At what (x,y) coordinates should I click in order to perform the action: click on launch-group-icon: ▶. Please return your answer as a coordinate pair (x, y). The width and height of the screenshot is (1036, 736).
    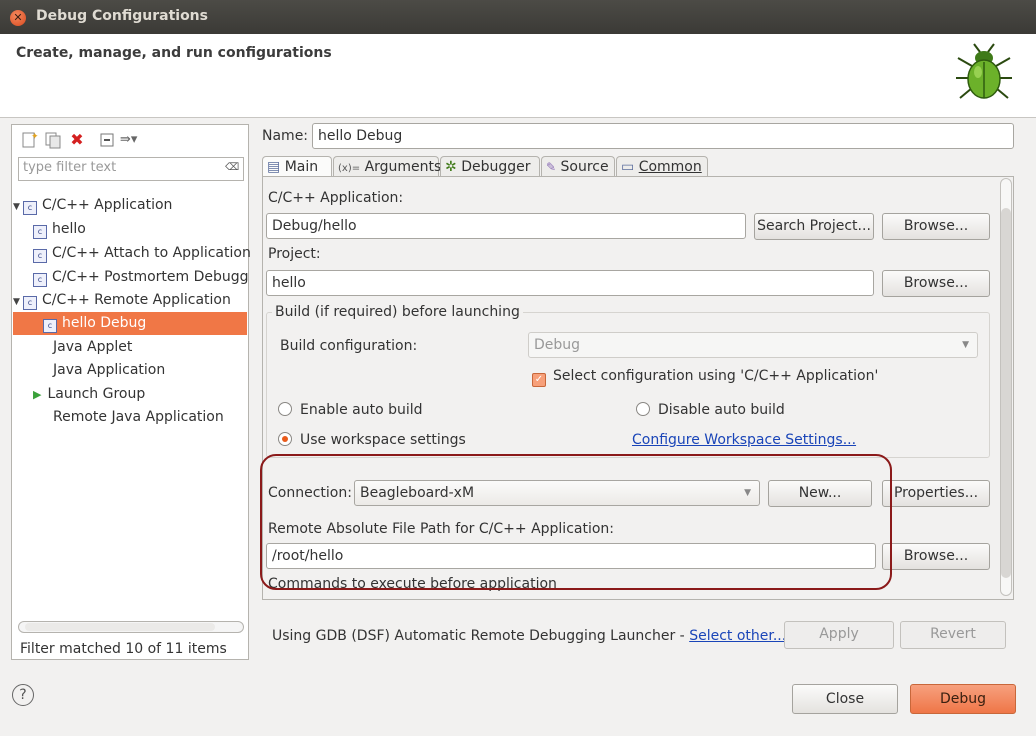
    Looking at the image, I should click on (37, 394).